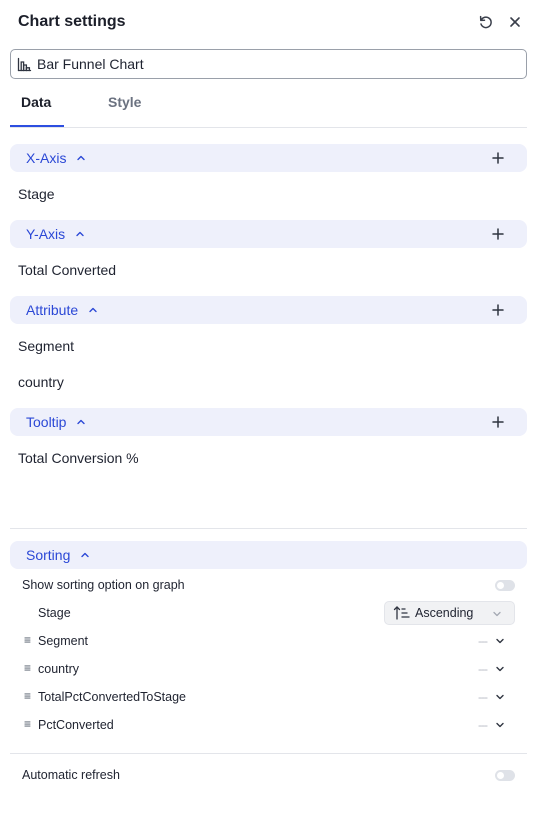 This screenshot has width=541, height=832. Describe the element at coordinates (505, 775) in the screenshot. I see `automatic-refresh-toggle` at that location.